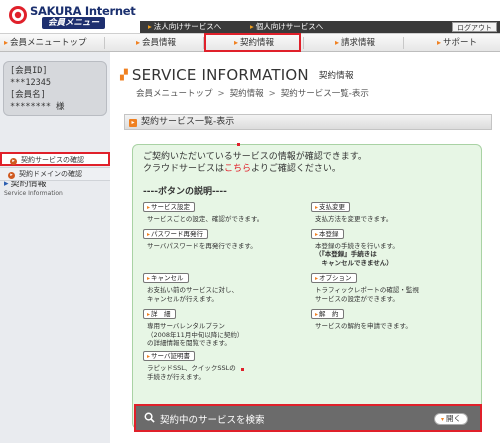 This screenshot has width=500, height=443. I want to click on brand-subtitle: 会員メニュー, so click(74, 23).